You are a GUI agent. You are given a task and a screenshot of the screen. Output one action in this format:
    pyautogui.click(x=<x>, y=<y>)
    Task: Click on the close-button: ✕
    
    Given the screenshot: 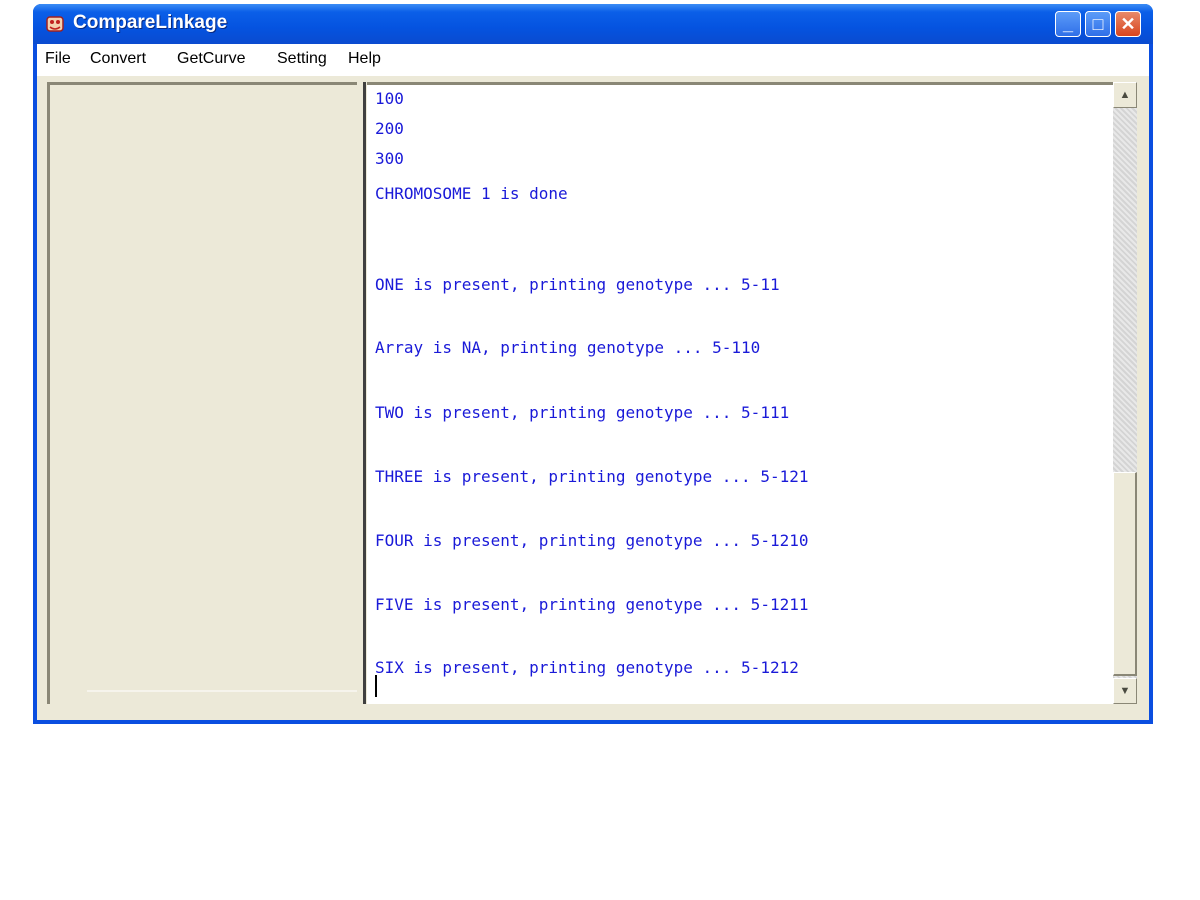 What is the action you would take?
    pyautogui.click(x=1128, y=24)
    